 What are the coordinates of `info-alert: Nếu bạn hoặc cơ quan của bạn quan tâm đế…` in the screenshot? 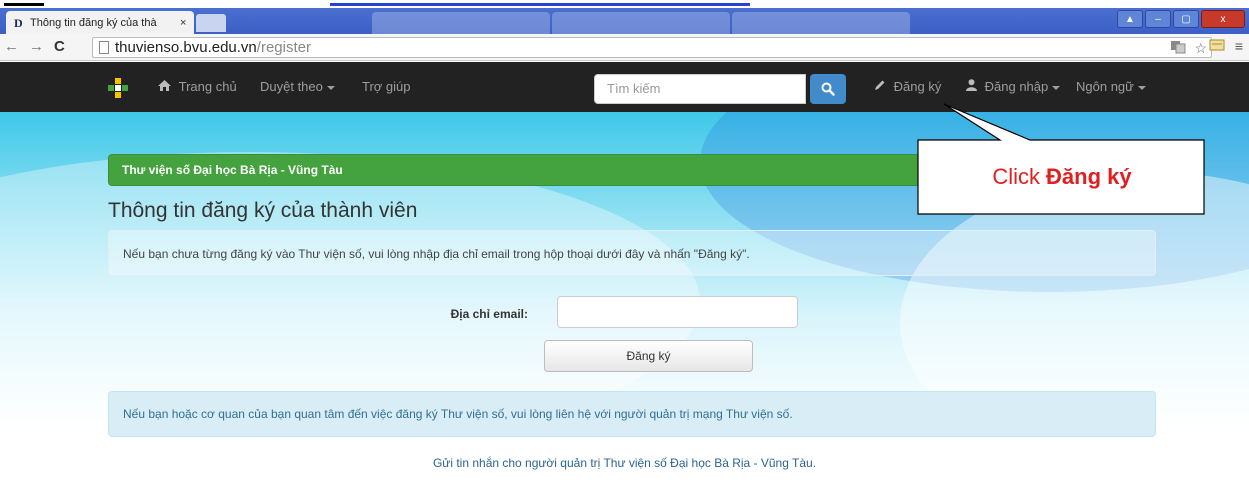 It's located at (632, 414).